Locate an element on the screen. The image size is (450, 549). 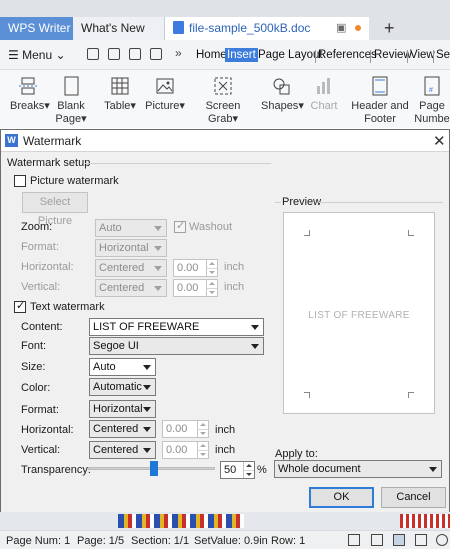
page-layout-icon is located at coordinates (399, 540).